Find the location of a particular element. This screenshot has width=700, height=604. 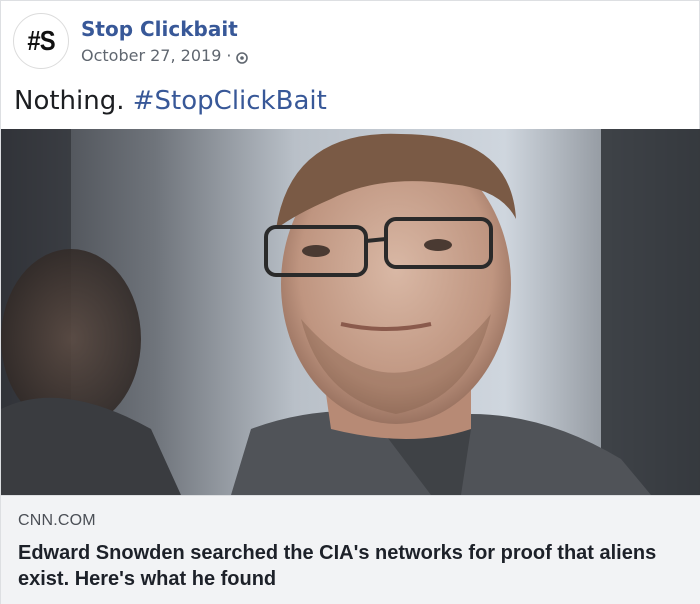

globe-icon is located at coordinates (242, 57).